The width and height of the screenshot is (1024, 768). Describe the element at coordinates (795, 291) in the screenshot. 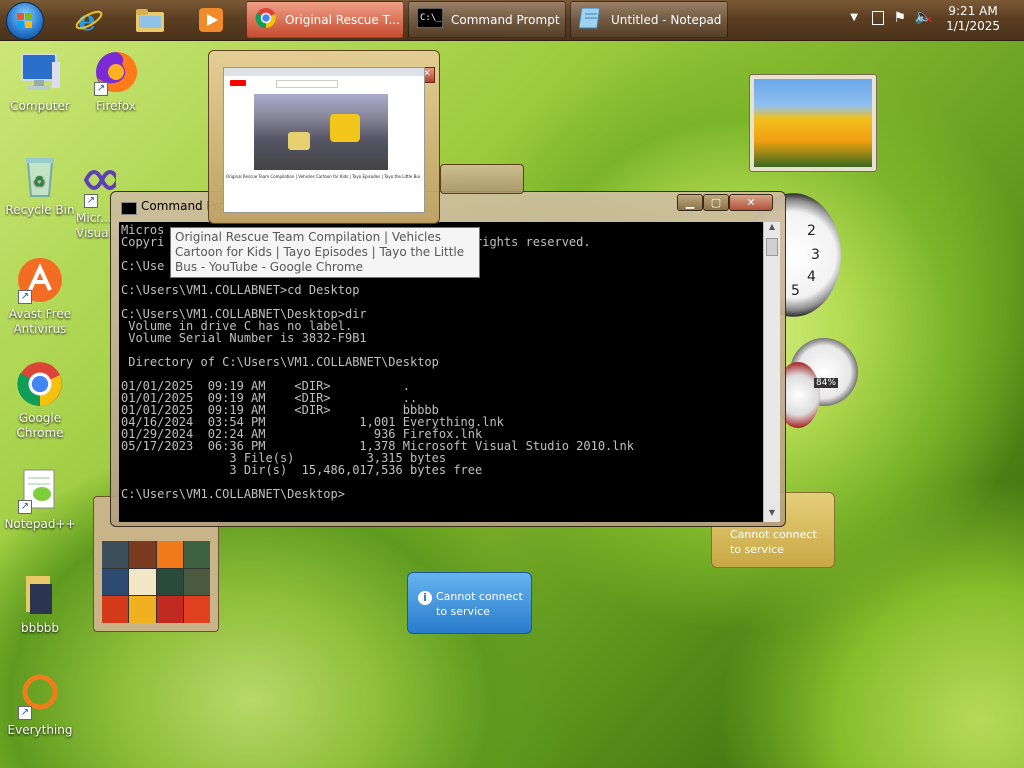

I see `clock-numeral-5: 5` at that location.